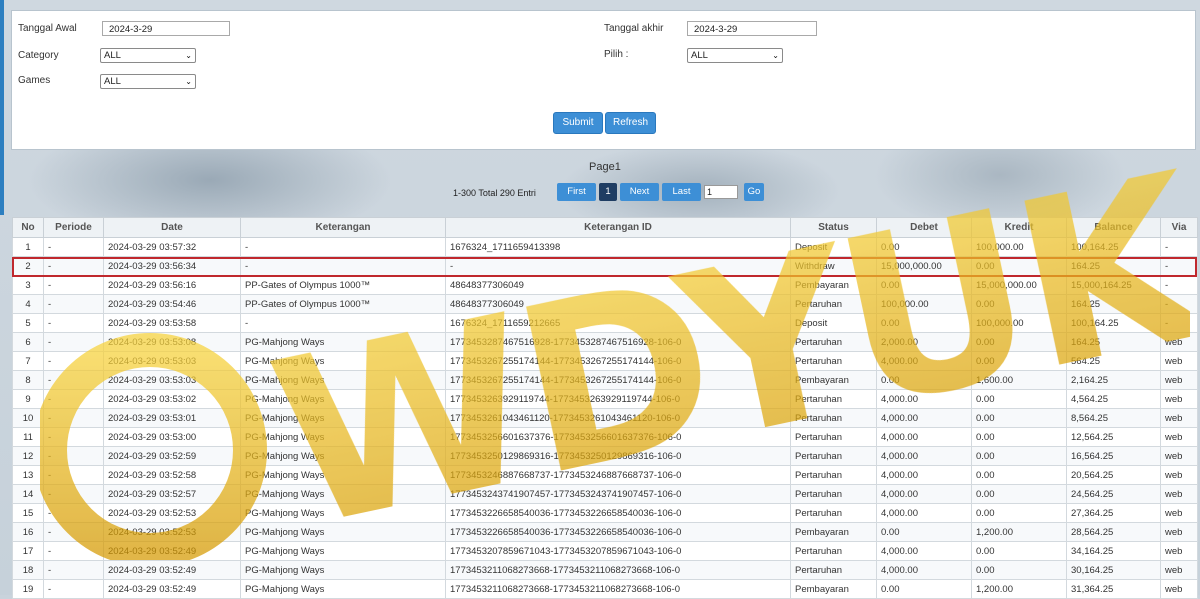  What do you see at coordinates (1113, 323) in the screenshot?
I see `cell-balance: 100,164.25` at bounding box center [1113, 323].